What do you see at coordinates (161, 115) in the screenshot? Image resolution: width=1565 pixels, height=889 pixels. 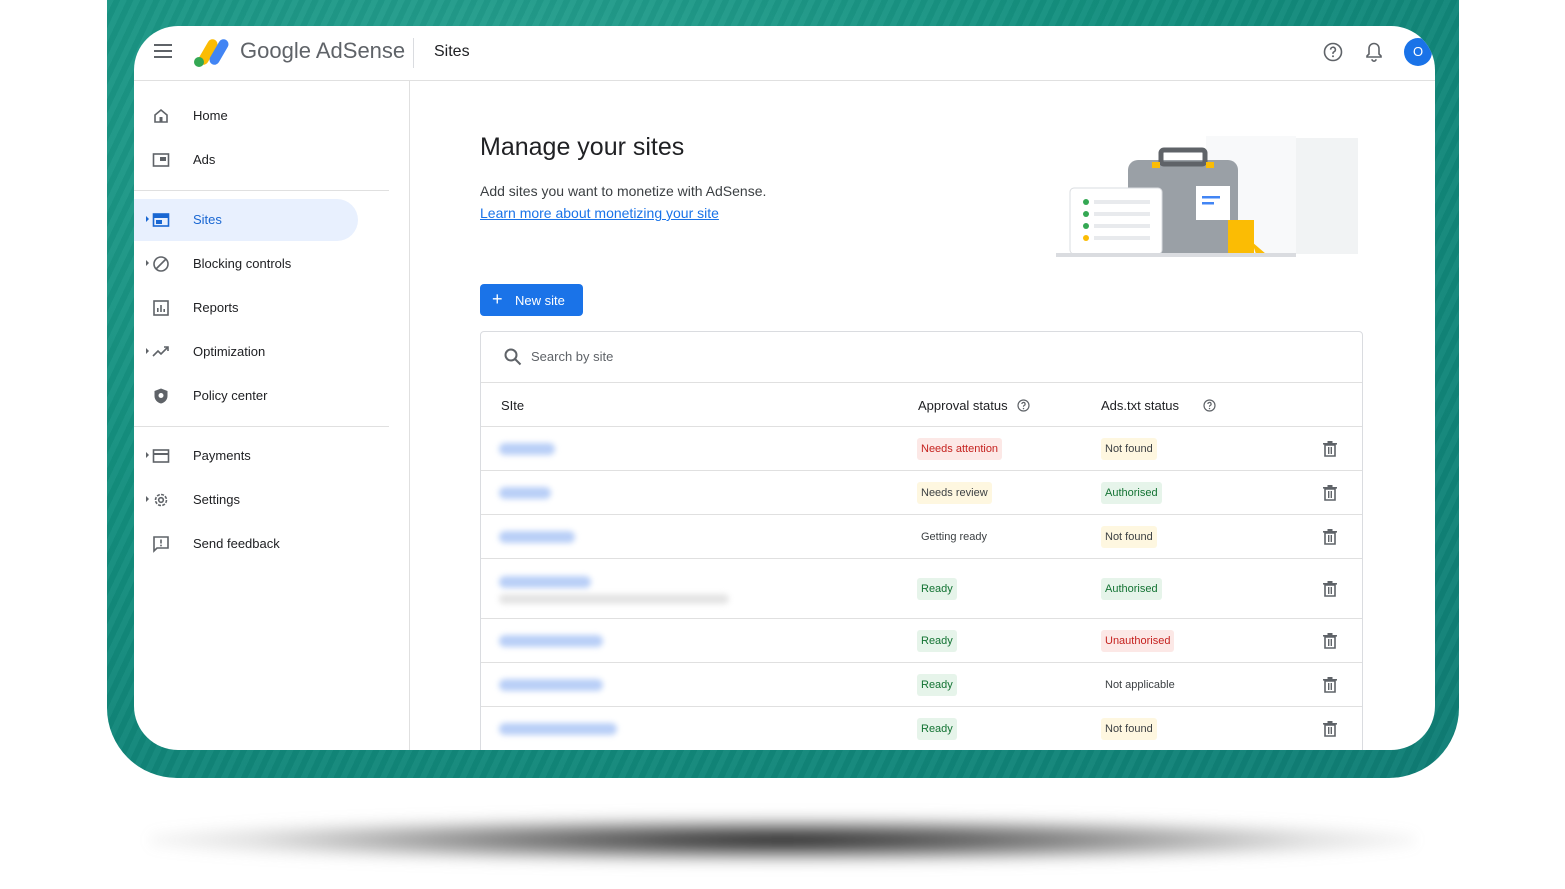 I see `home-icon` at bounding box center [161, 115].